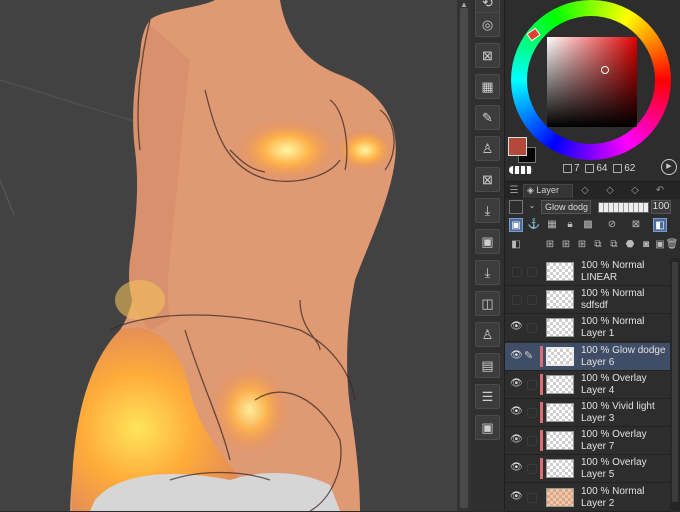 The height and width of the screenshot is (512, 680). What do you see at coordinates (487, 179) in the screenshot?
I see `close-icon: ⊠` at bounding box center [487, 179].